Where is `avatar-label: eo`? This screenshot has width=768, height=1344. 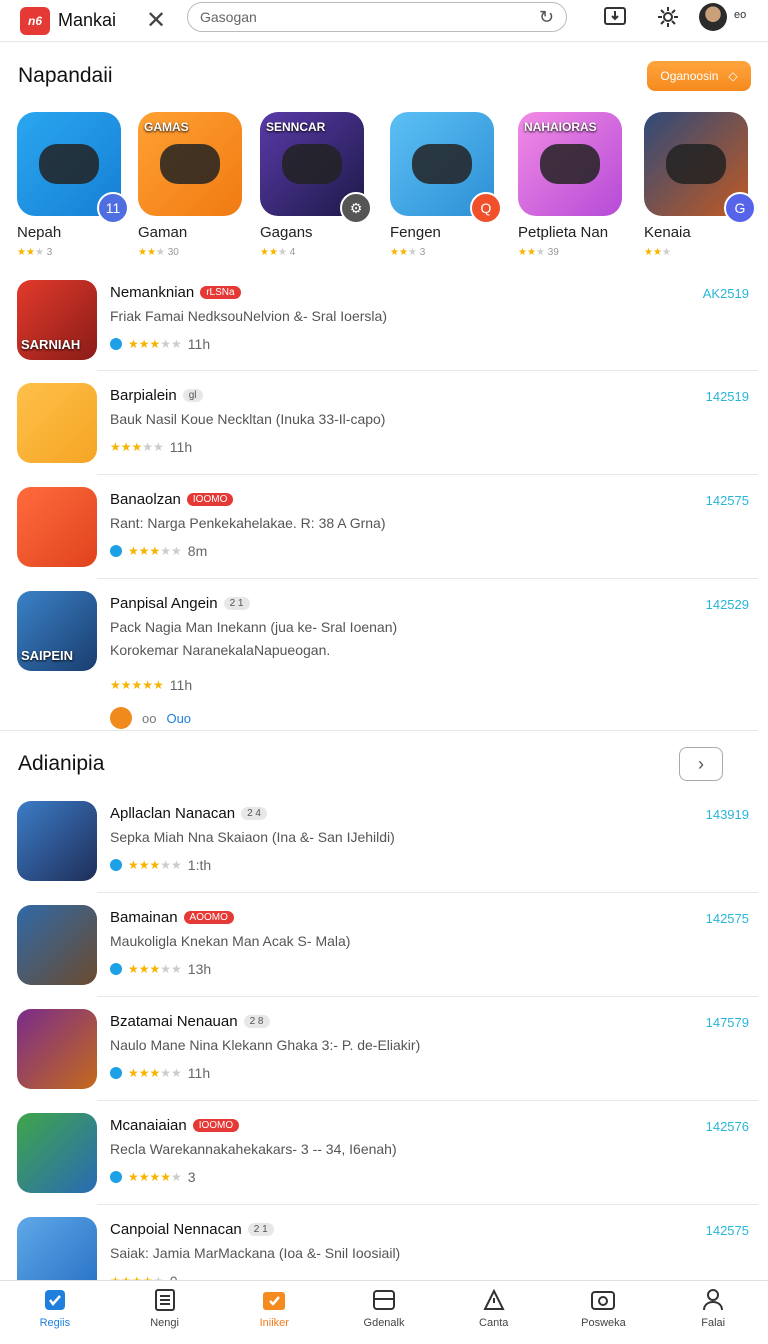
avatar-label: eo is located at coordinates (740, 15).